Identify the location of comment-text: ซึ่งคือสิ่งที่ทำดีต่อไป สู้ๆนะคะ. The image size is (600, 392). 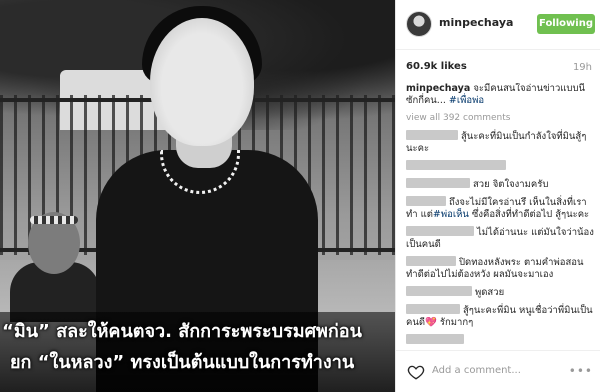
(529, 214).